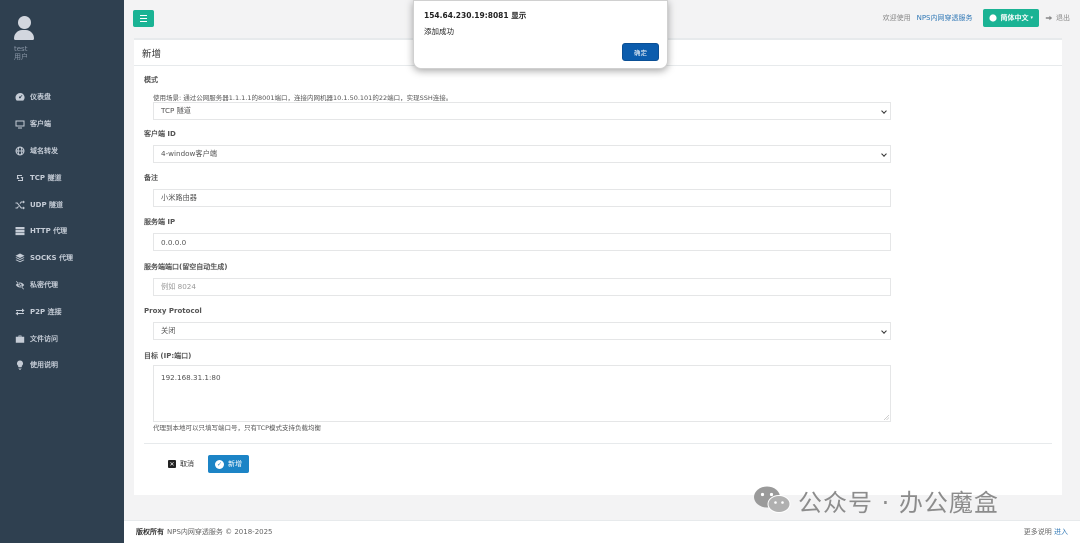  What do you see at coordinates (1014, 18) in the screenshot?
I see `language-label: 简体中文` at bounding box center [1014, 18].